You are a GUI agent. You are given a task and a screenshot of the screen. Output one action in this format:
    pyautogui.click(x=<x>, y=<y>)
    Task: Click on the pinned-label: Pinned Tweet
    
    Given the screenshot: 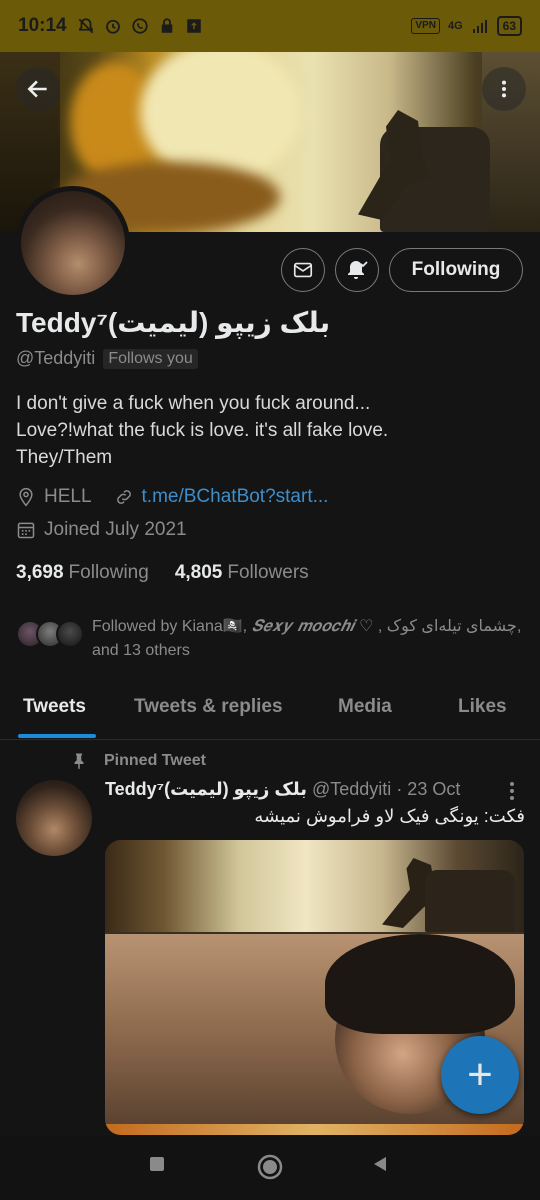 What is the action you would take?
    pyautogui.click(x=138, y=761)
    